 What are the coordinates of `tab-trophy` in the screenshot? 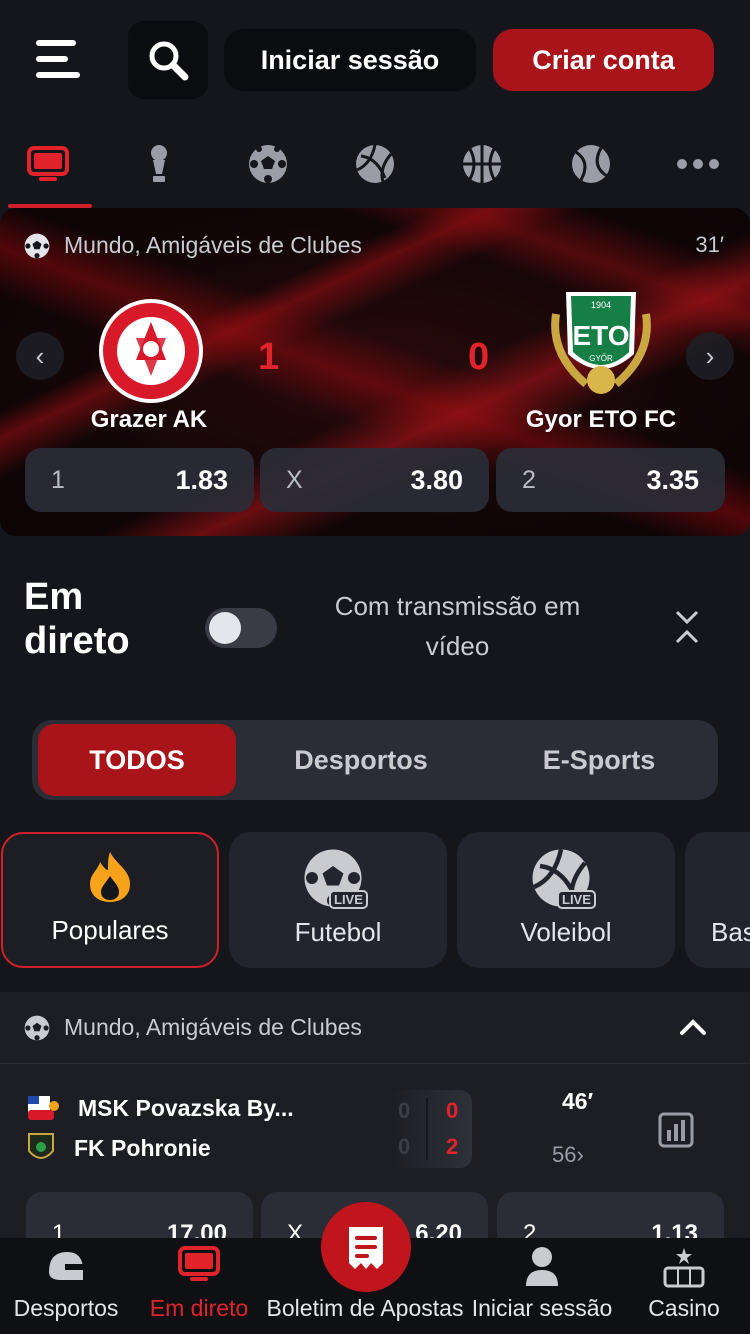 It's located at (159, 164).